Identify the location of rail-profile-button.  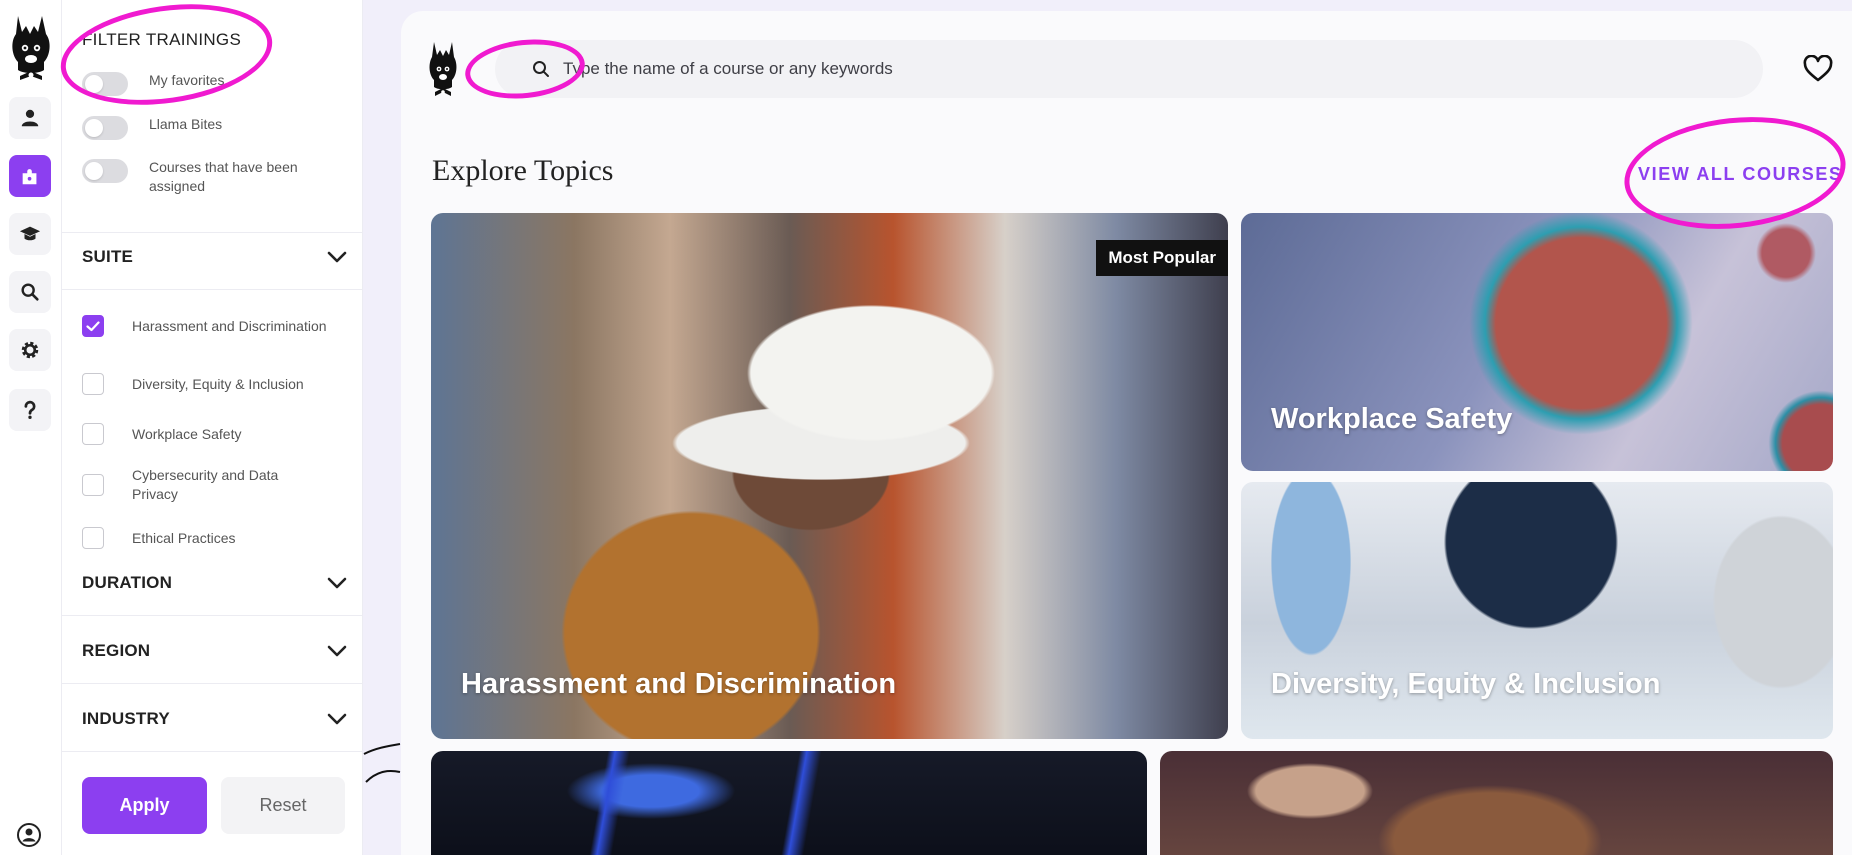
(30, 118).